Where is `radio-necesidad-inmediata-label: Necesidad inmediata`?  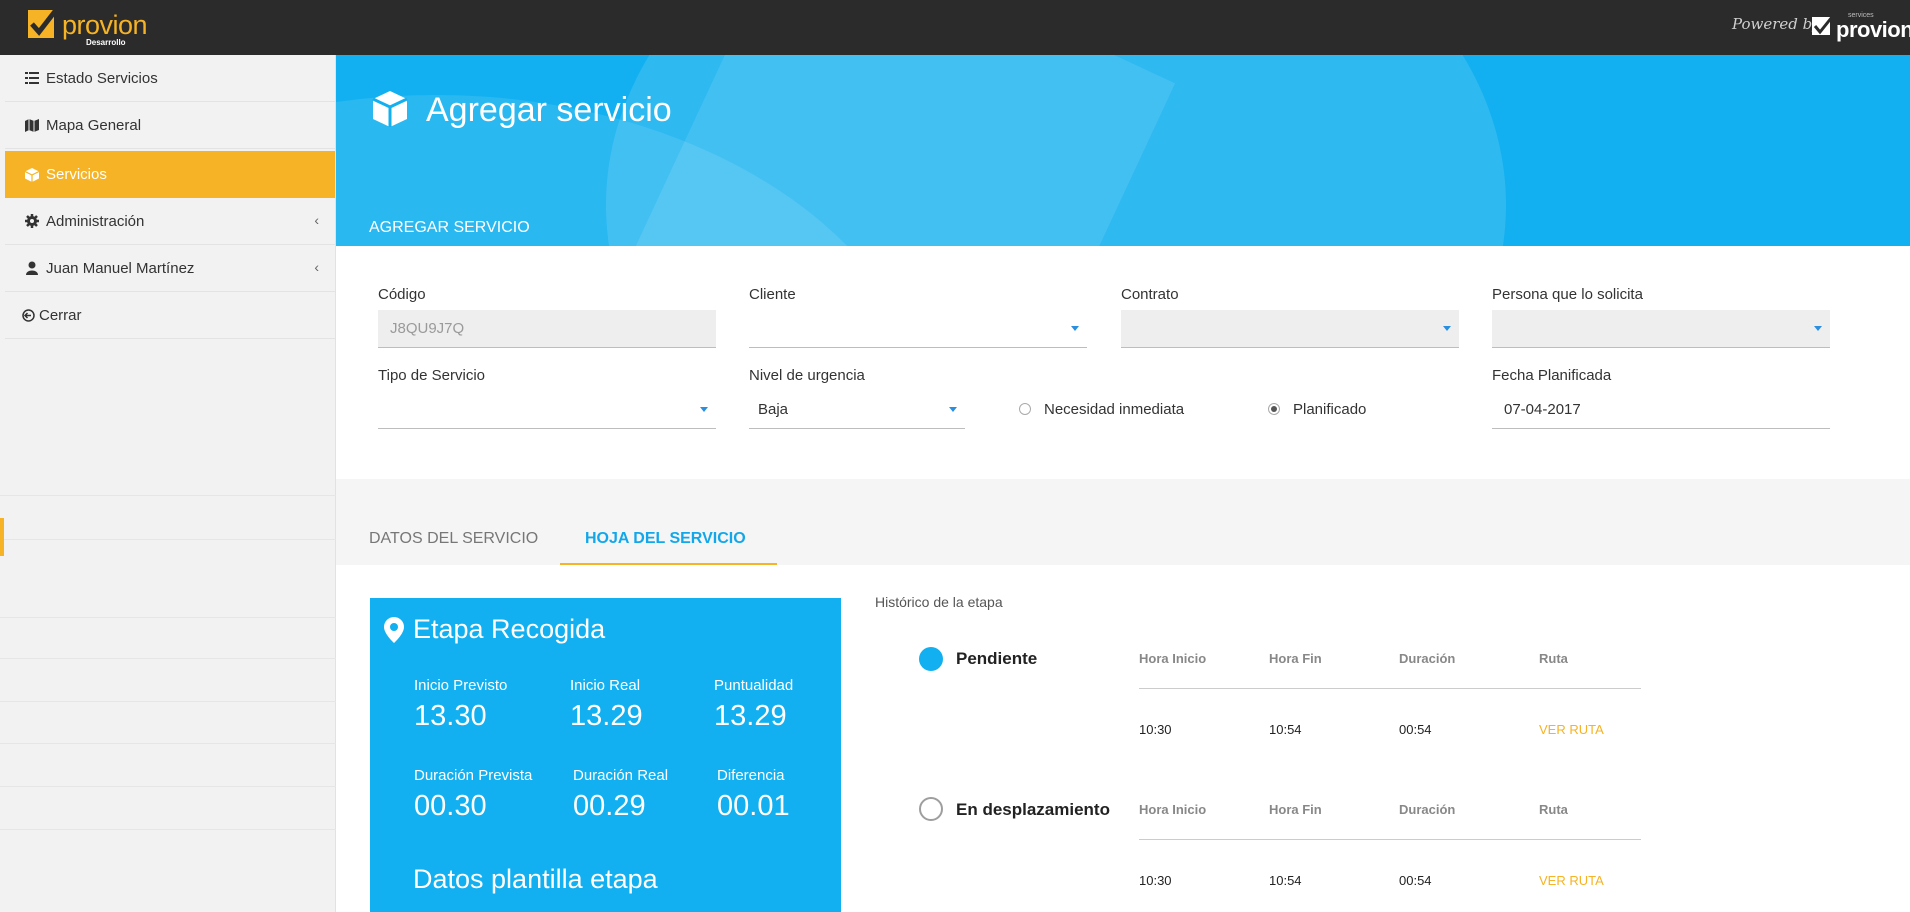
radio-necesidad-inmediata-label: Necesidad inmediata is located at coordinates (1114, 409).